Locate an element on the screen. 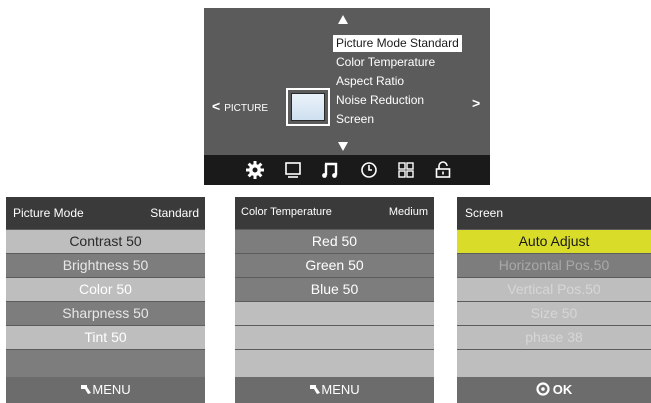 The height and width of the screenshot is (403, 651). tint-row: Tint 50 is located at coordinates (105, 337).